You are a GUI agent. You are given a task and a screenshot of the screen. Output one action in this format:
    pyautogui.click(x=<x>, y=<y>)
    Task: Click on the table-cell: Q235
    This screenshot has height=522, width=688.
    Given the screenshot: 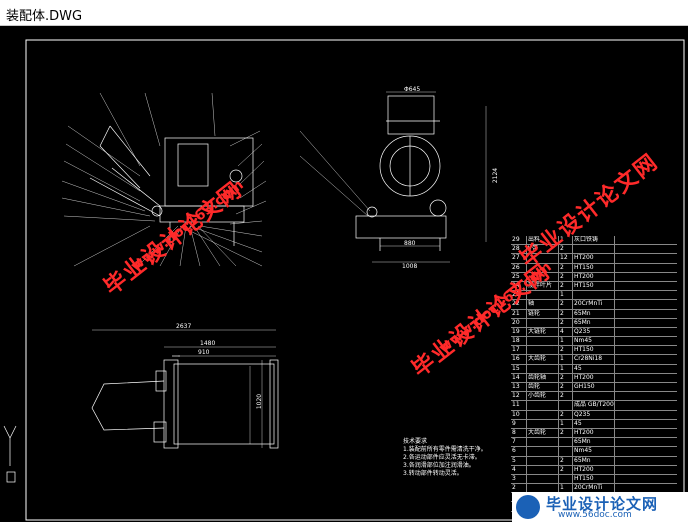 What is the action you would take?
    pyautogui.click(x=594, y=414)
    